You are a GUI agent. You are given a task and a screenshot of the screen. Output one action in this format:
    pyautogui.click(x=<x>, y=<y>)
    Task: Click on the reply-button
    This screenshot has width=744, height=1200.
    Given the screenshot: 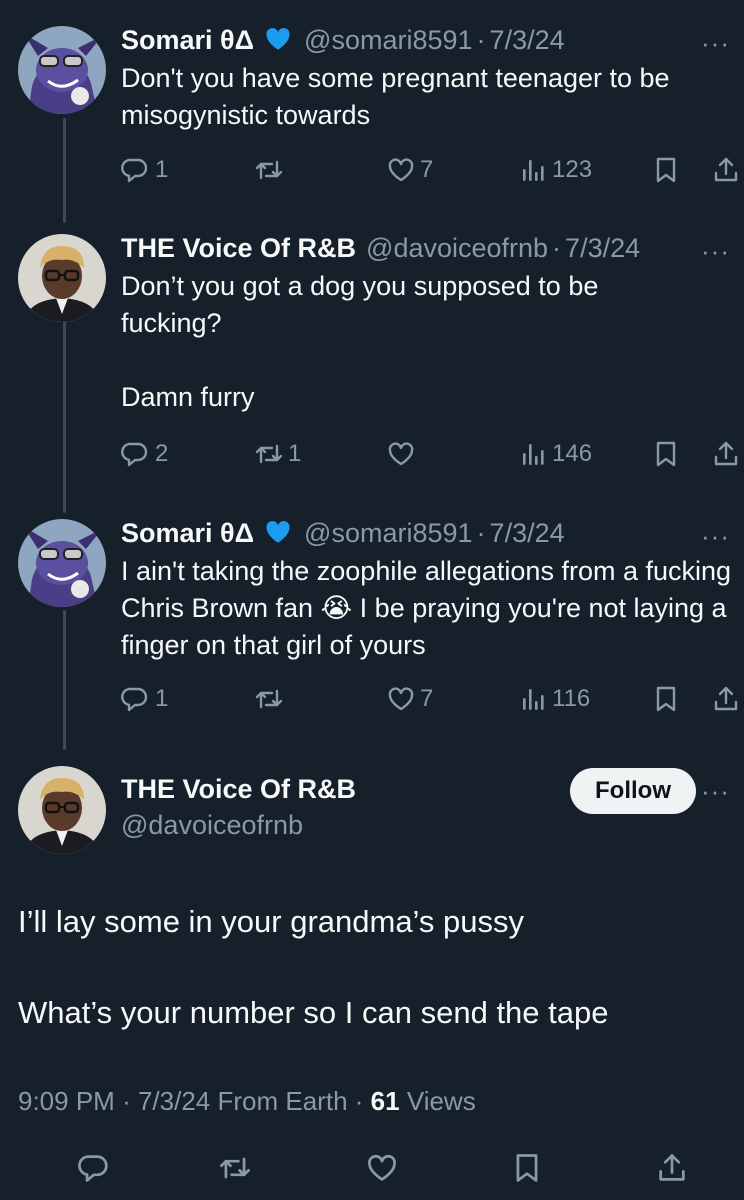 What is the action you would take?
    pyautogui.click(x=95, y=1168)
    